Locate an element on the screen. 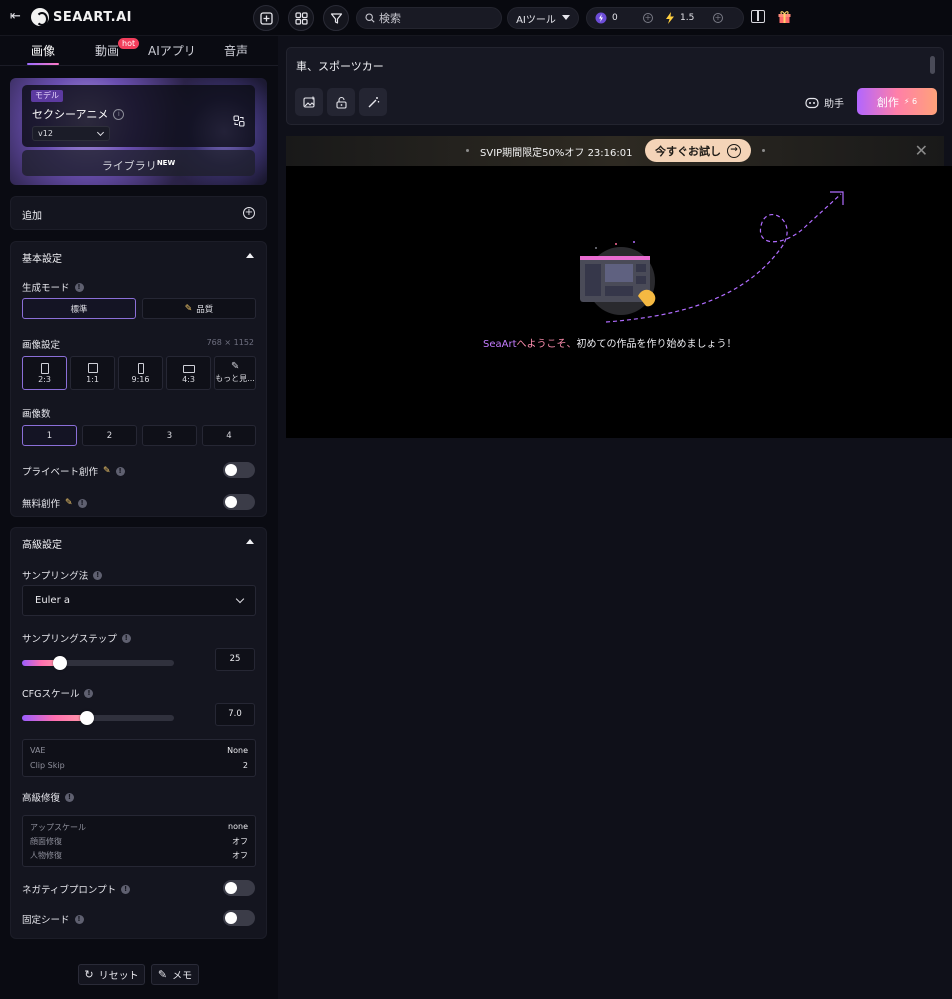 This screenshot has height=999, width=952. add-circle-icon: + is located at coordinates (249, 213).